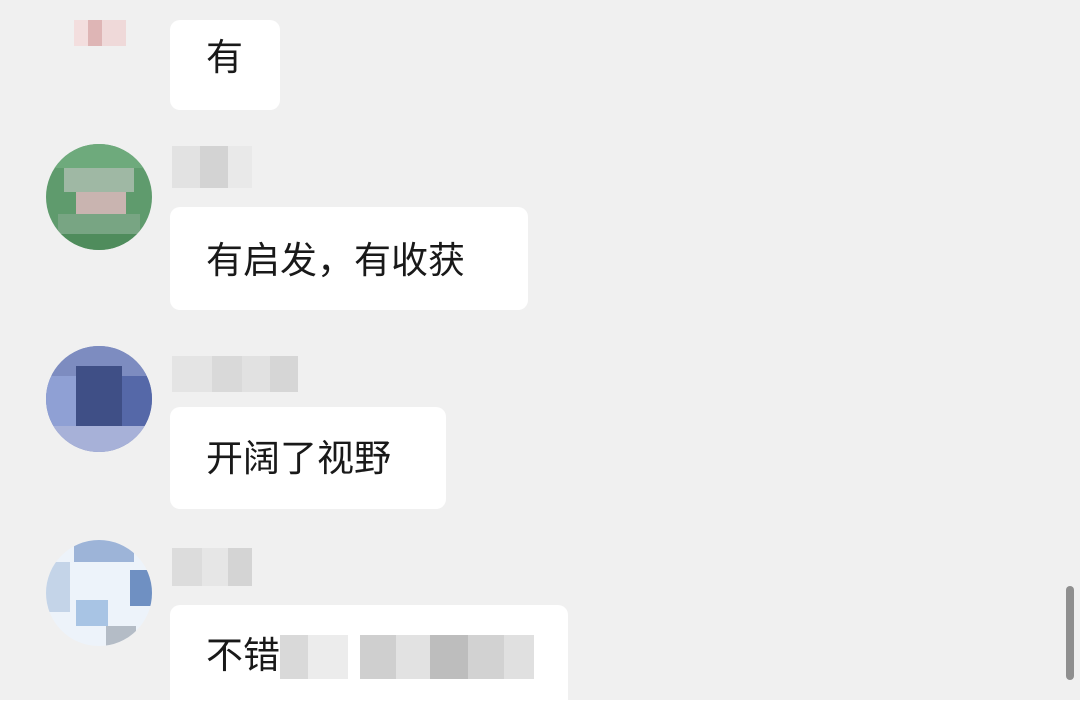 Image resolution: width=1080 pixels, height=709 pixels. I want to click on message-bubble-0: 有, so click(225, 65).